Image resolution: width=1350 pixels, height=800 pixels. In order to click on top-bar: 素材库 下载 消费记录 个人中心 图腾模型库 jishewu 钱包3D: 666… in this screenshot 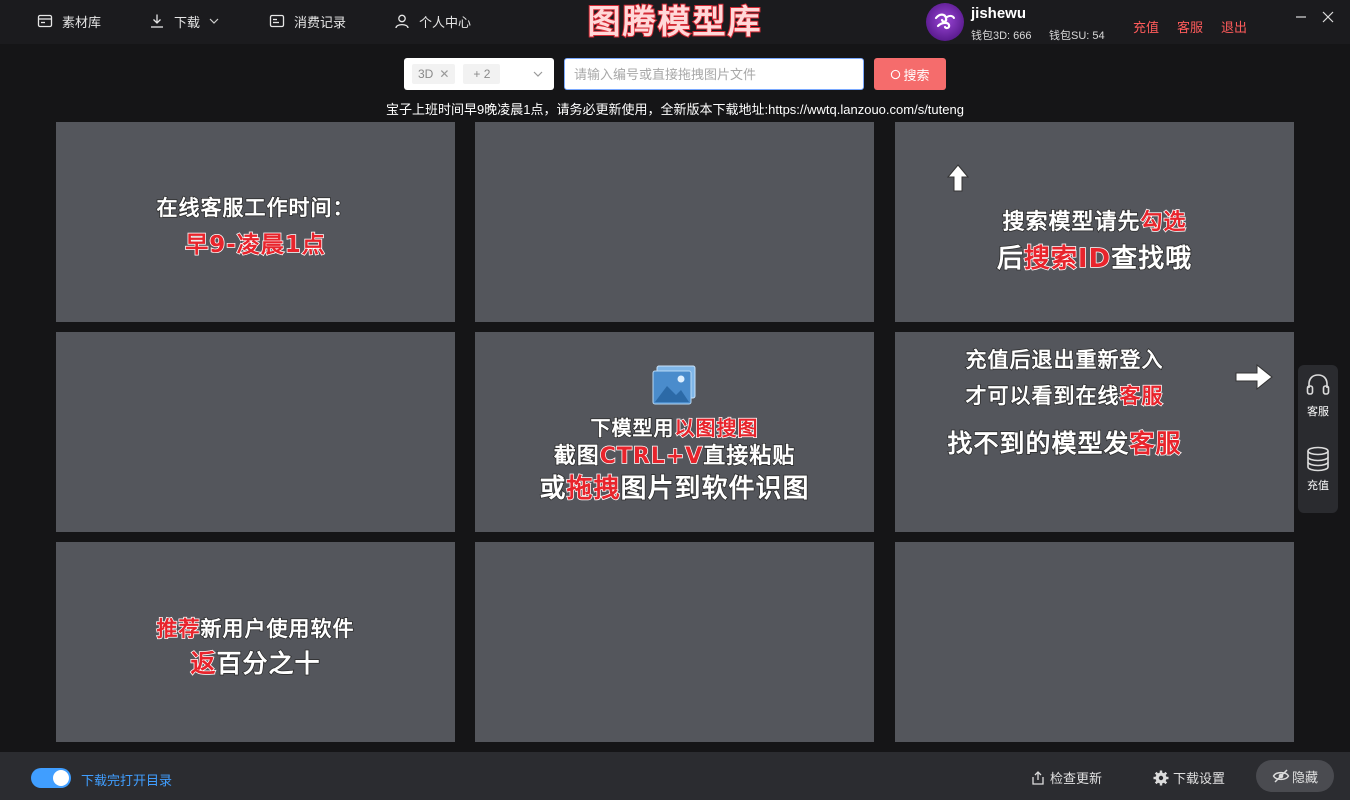, I will do `click(675, 22)`.